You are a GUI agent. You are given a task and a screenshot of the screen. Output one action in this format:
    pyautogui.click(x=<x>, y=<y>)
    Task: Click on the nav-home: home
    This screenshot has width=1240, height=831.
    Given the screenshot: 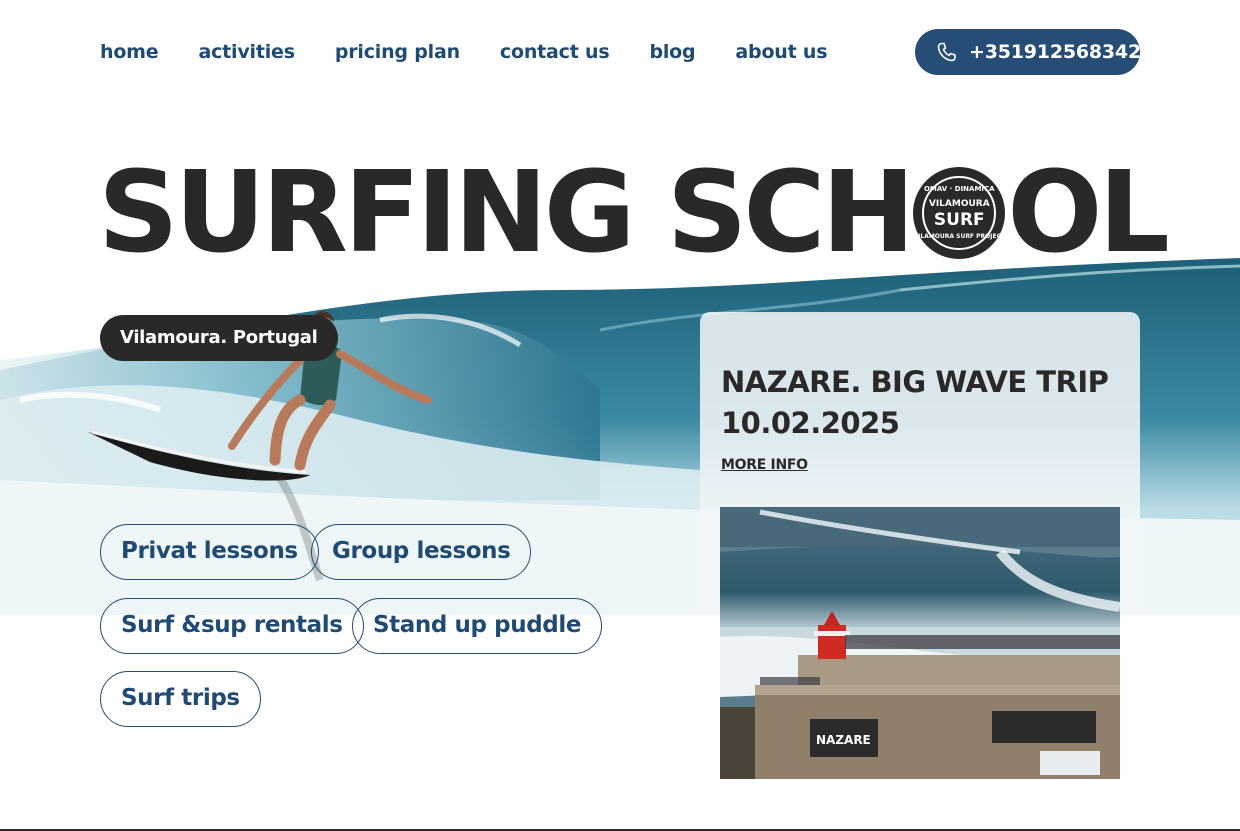 What is the action you would take?
    pyautogui.click(x=129, y=52)
    